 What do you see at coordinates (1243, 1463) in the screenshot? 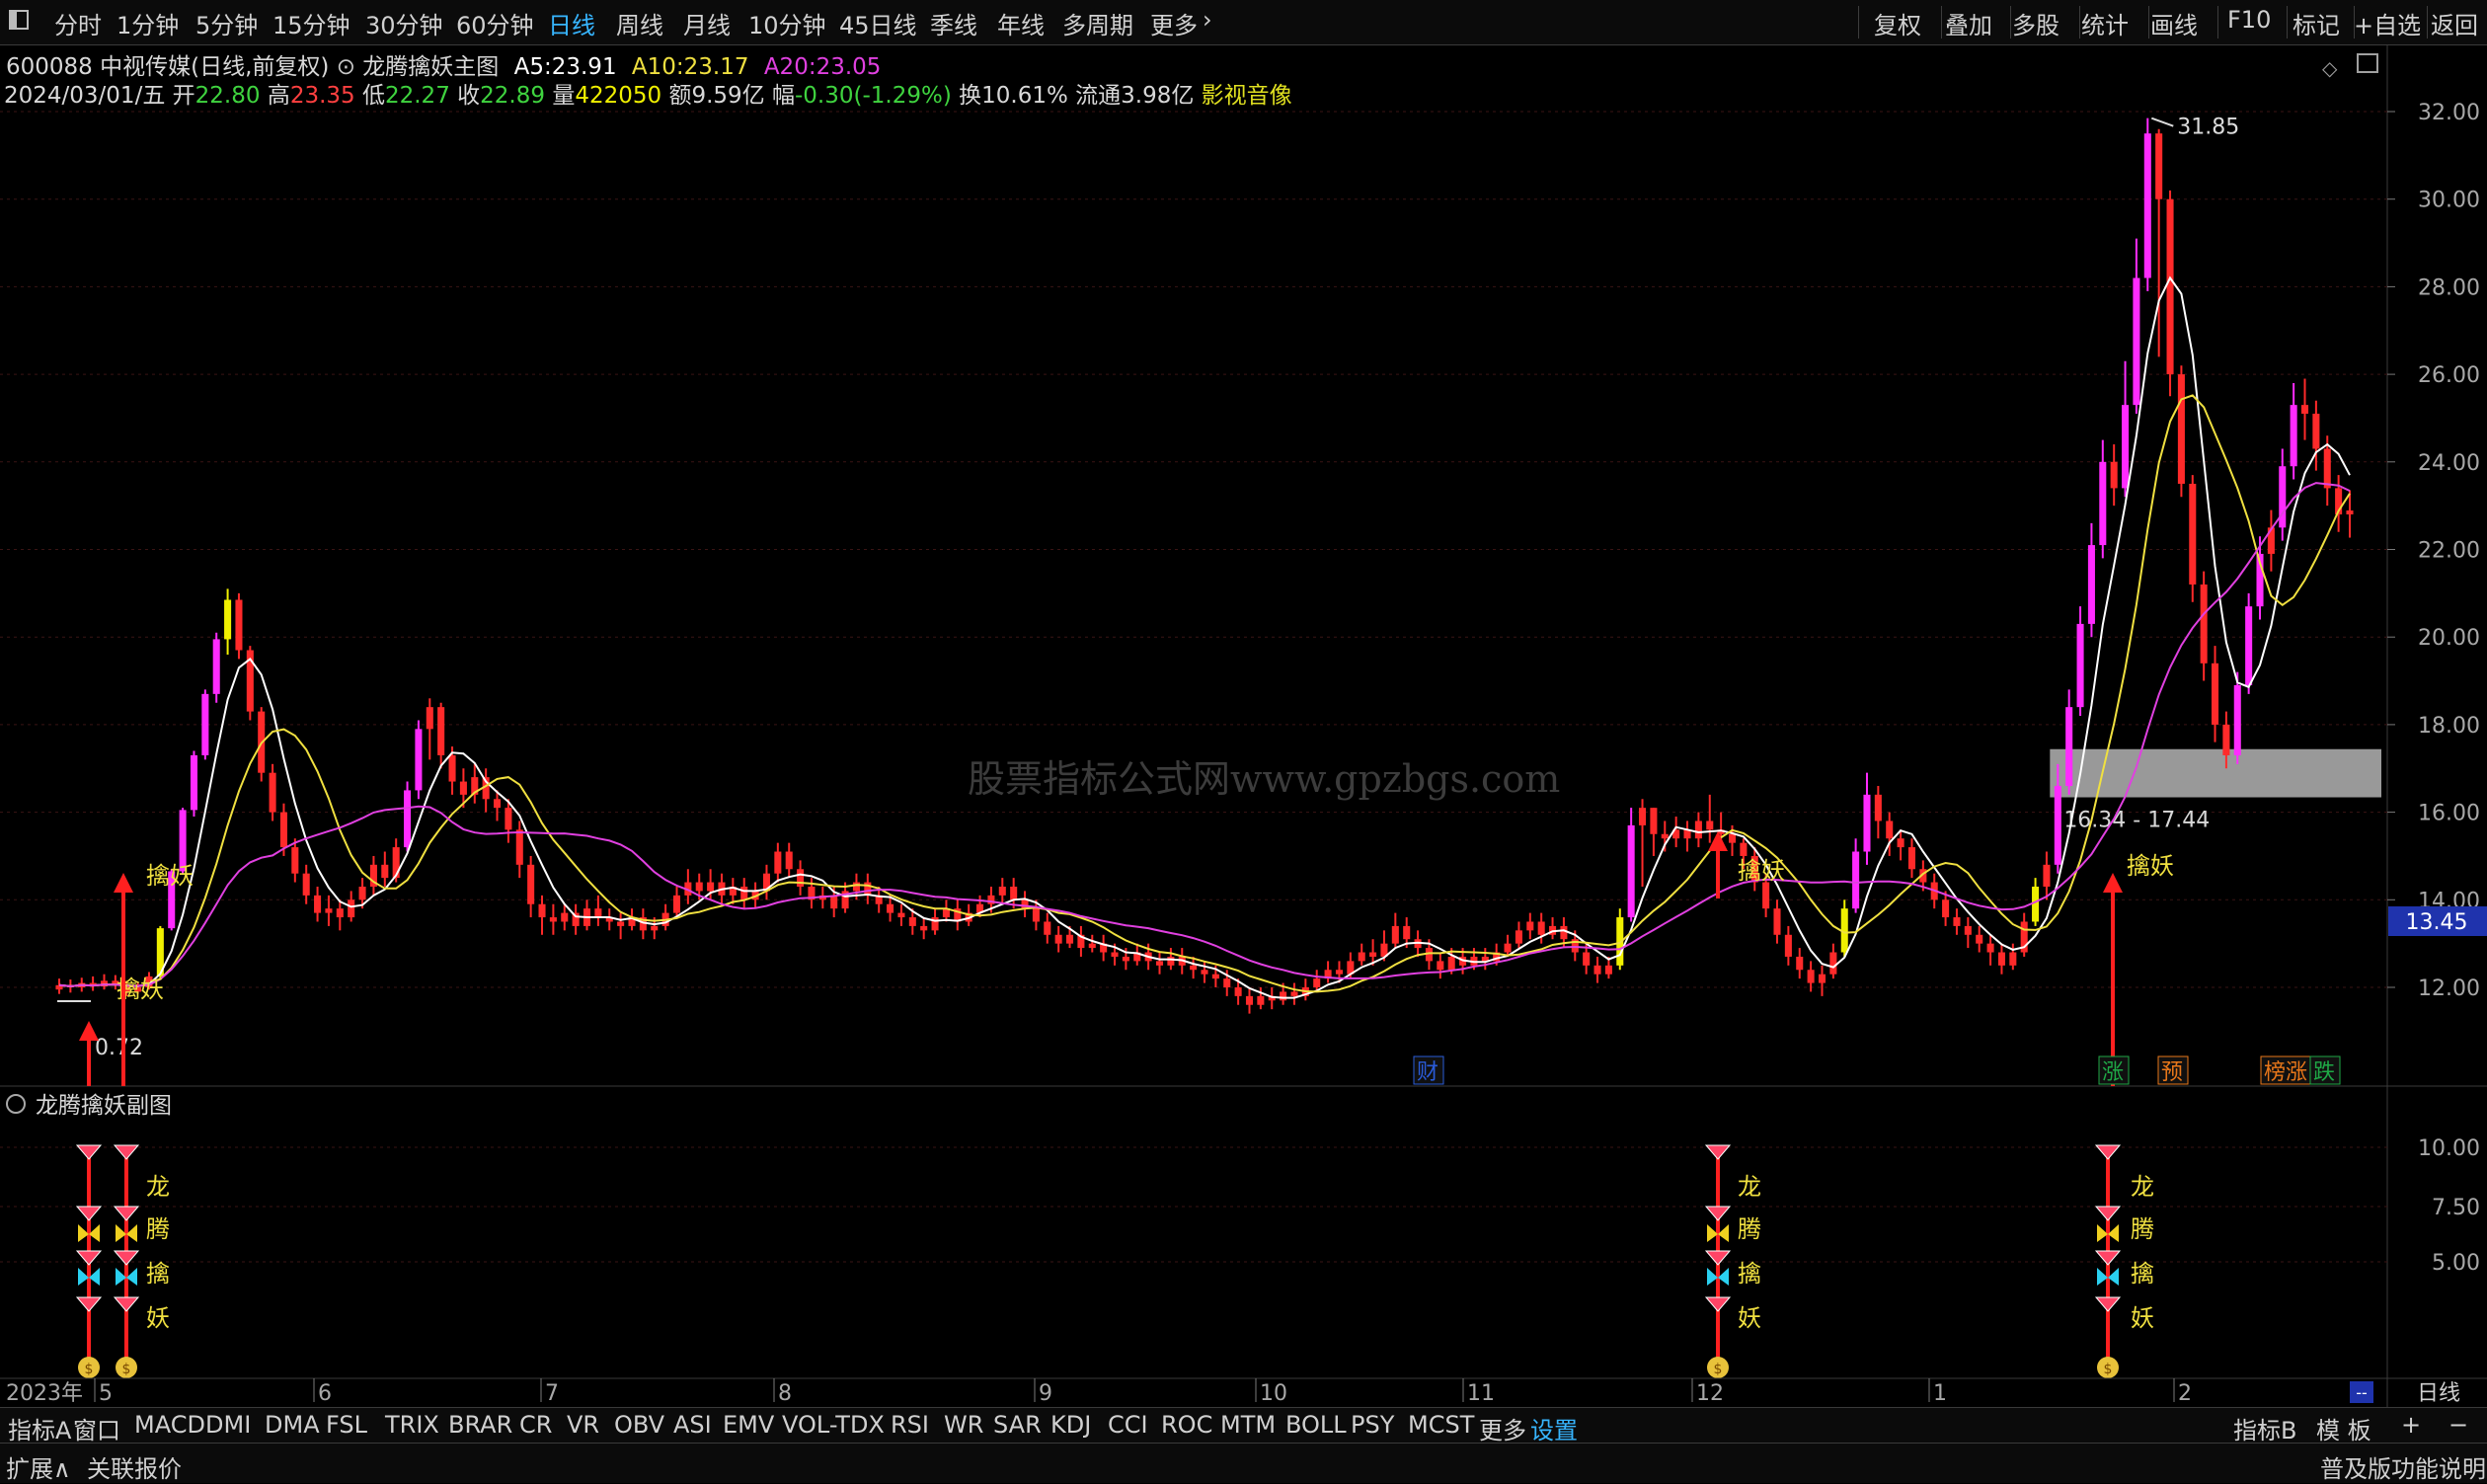
I see `status-bar: 扩展∧ 关联报价 普及版功能说明` at bounding box center [1243, 1463].